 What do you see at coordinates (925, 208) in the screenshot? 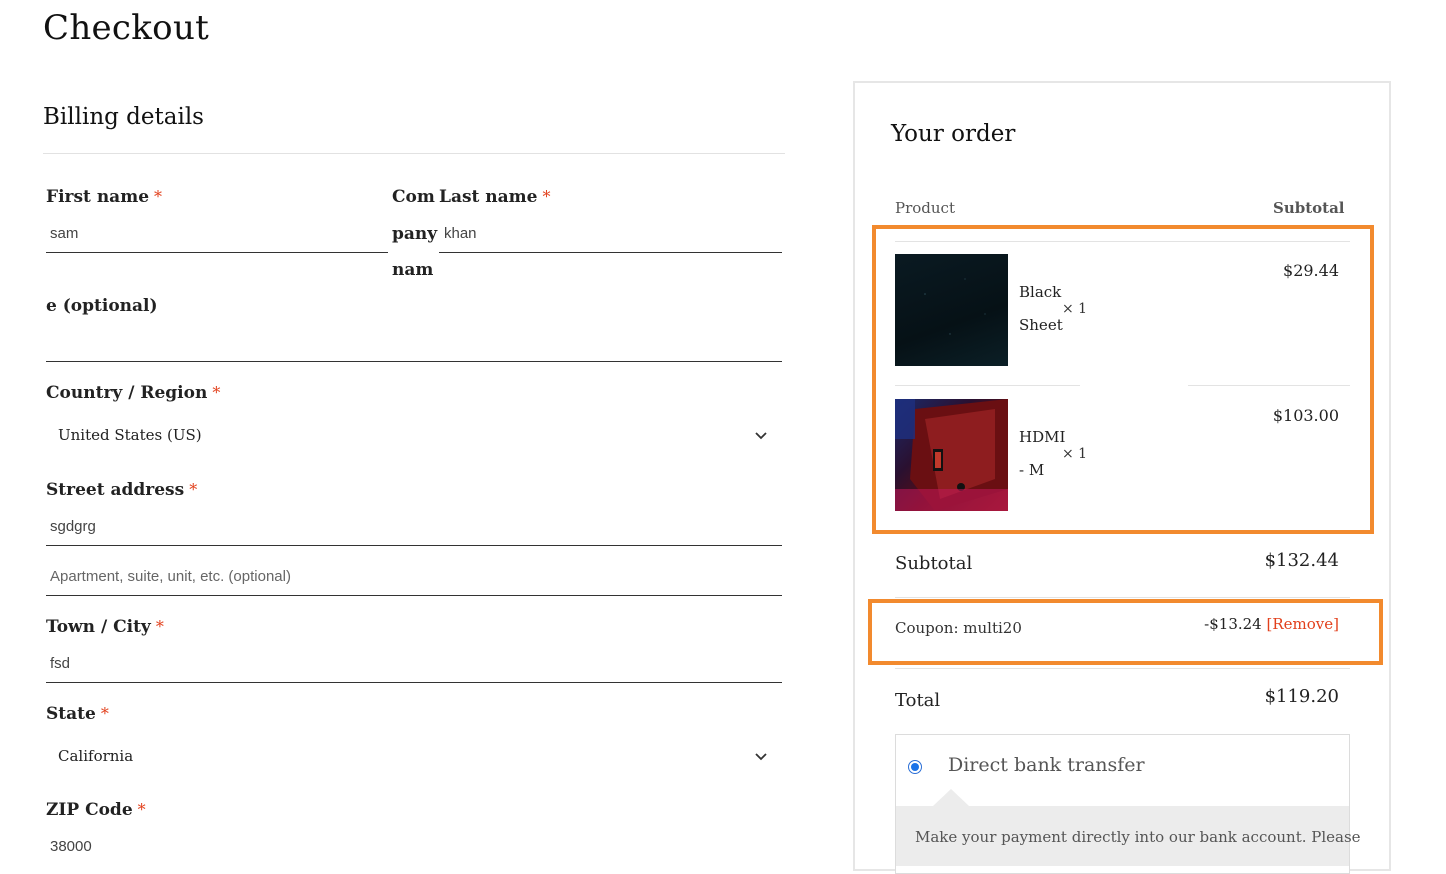
I see `product-column-header: Product` at bounding box center [925, 208].